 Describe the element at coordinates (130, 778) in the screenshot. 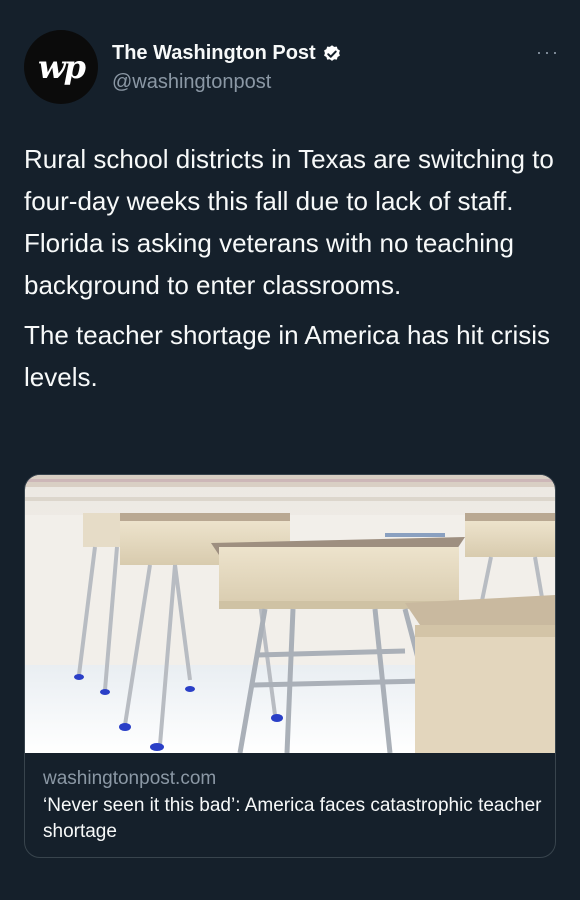

I see `link-domain: washingtonpost.com` at that location.